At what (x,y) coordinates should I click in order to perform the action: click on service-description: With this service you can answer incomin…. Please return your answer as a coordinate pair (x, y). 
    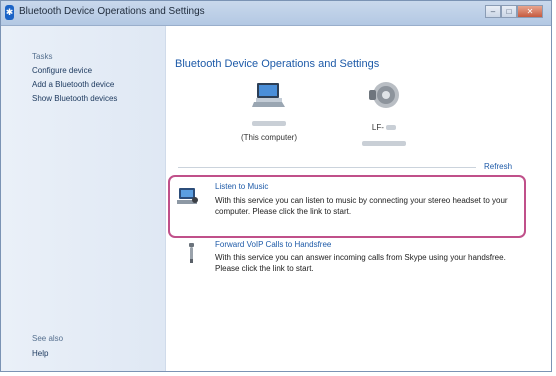
    Looking at the image, I should click on (360, 263).